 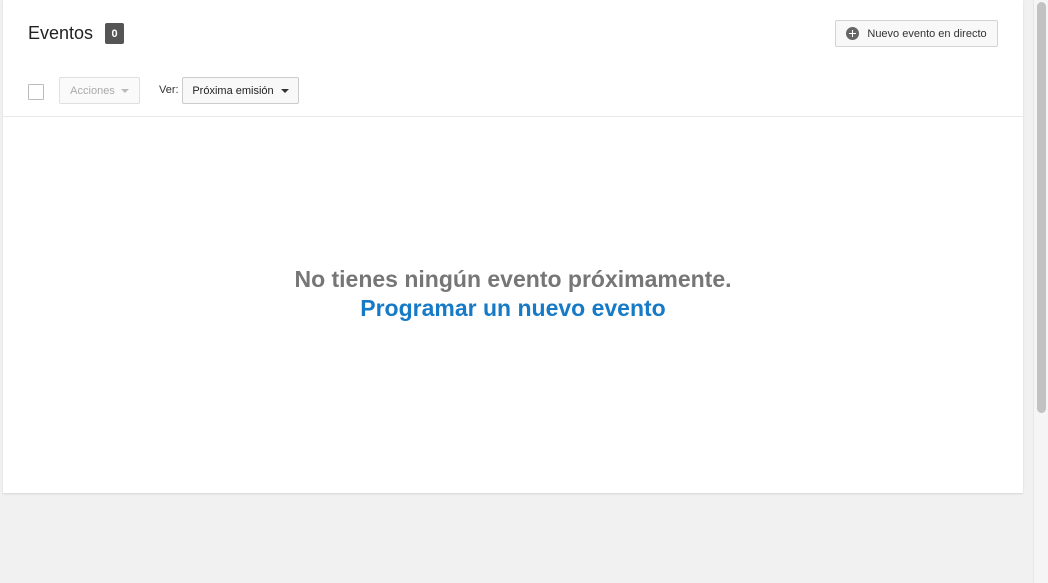 I want to click on event-count-badge: 0, so click(x=114, y=33).